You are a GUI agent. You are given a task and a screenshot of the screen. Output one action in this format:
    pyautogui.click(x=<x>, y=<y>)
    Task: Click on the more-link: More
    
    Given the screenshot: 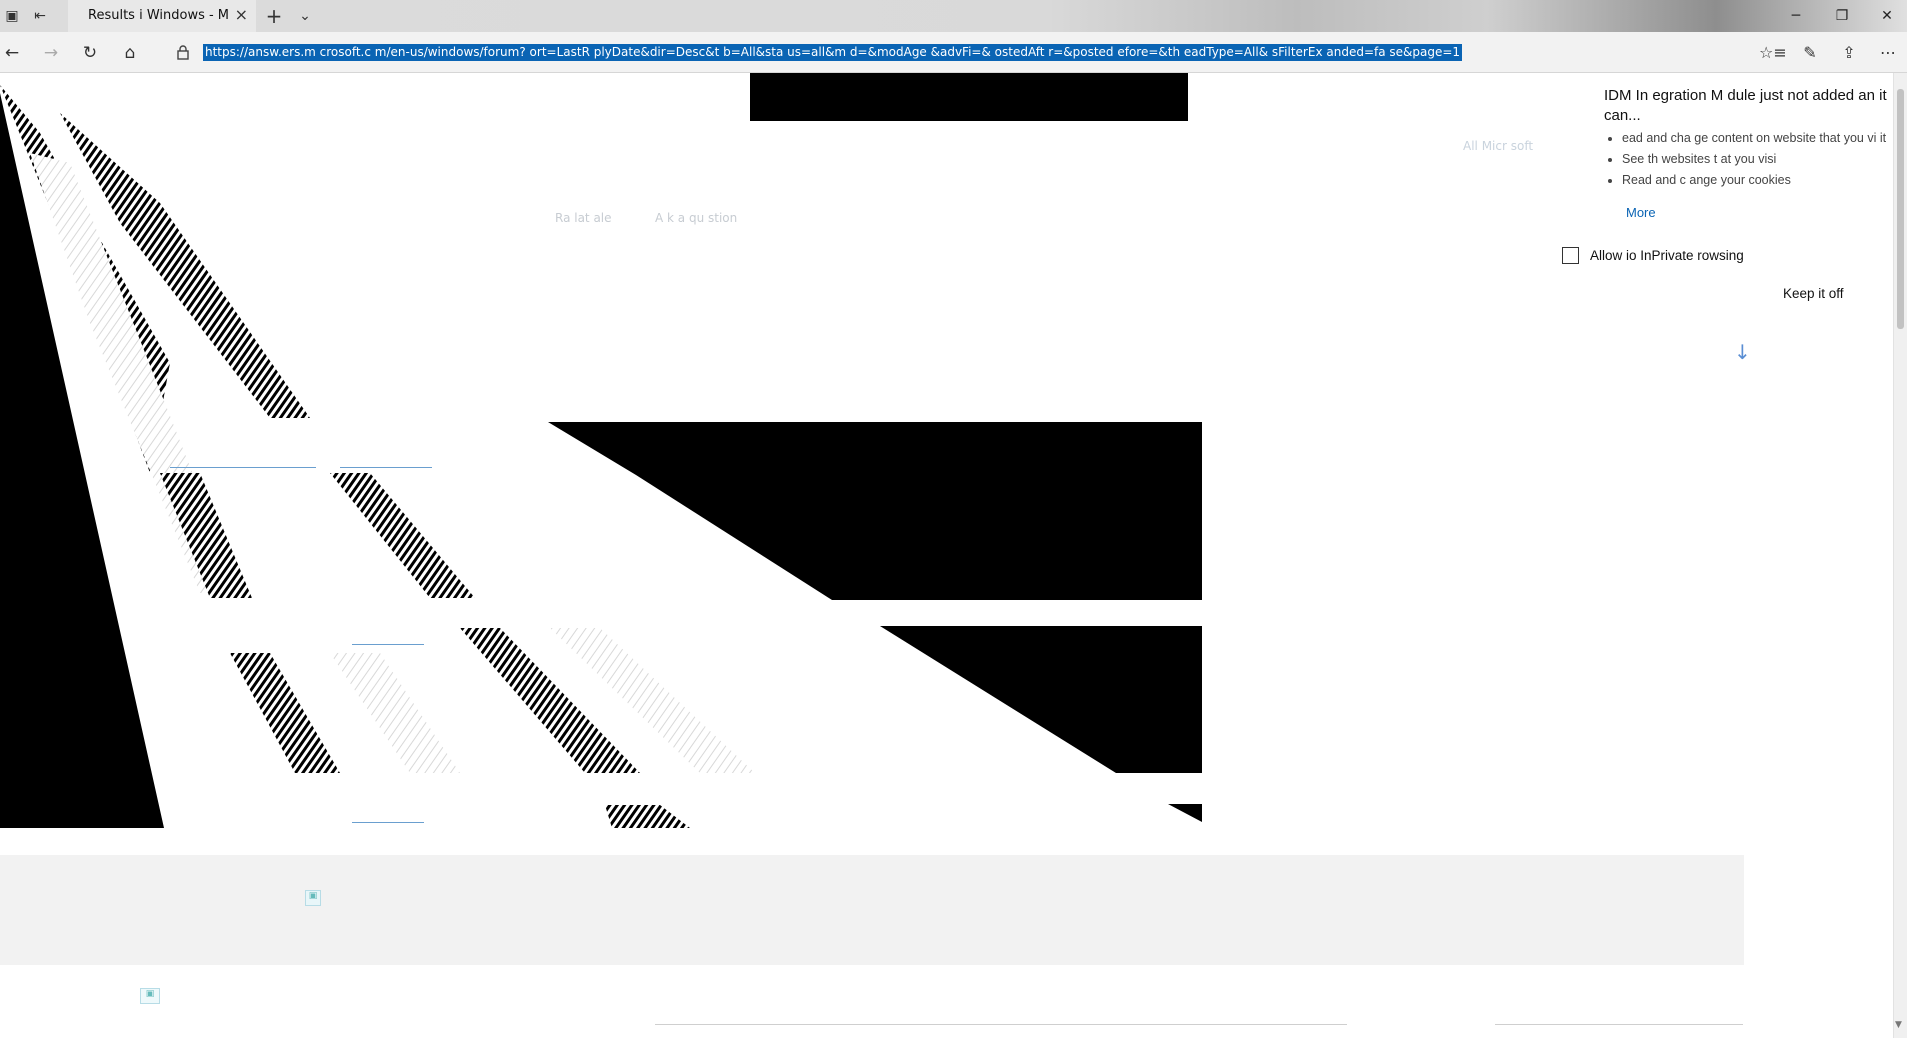 What is the action you would take?
    pyautogui.click(x=1641, y=212)
    